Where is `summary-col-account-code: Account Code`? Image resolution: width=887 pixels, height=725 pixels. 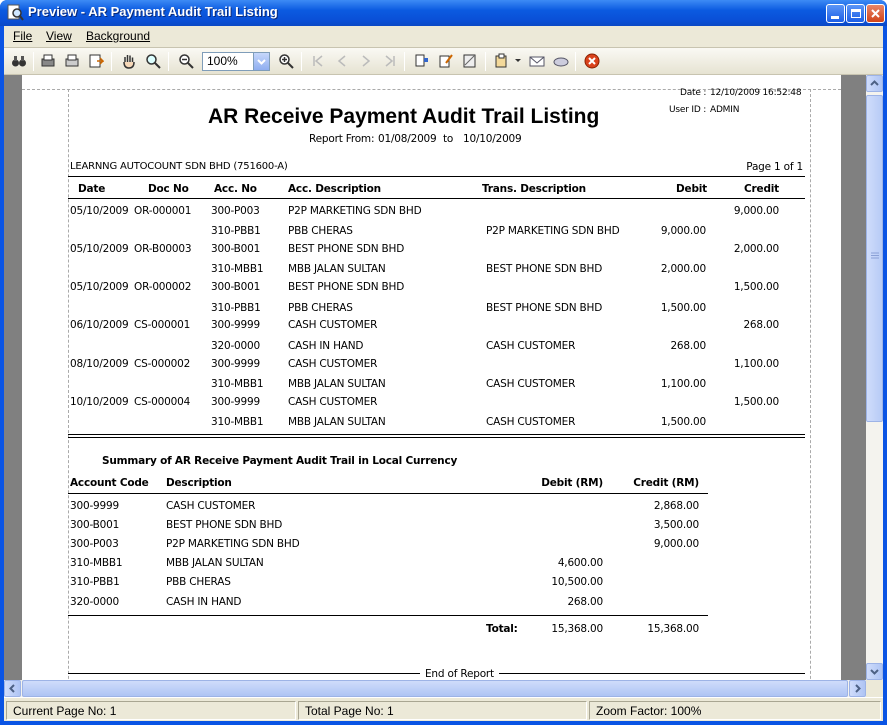
summary-col-account-code: Account Code is located at coordinates (109, 483).